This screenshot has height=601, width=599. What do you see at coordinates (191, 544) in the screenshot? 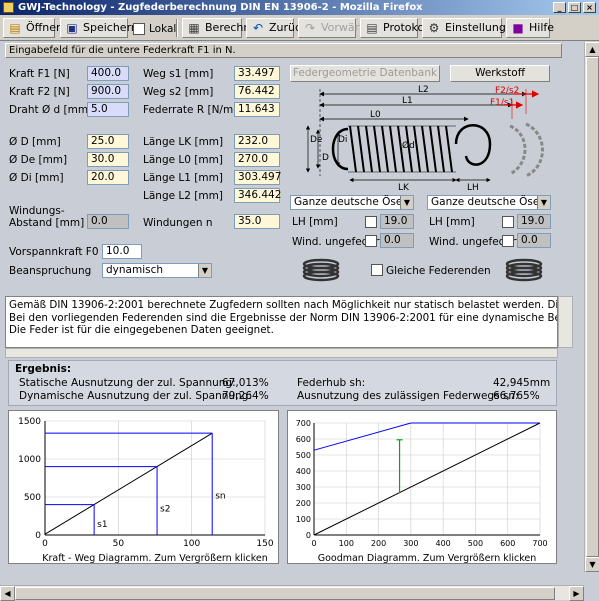
I see `x-tick-label: 100` at bounding box center [191, 544].